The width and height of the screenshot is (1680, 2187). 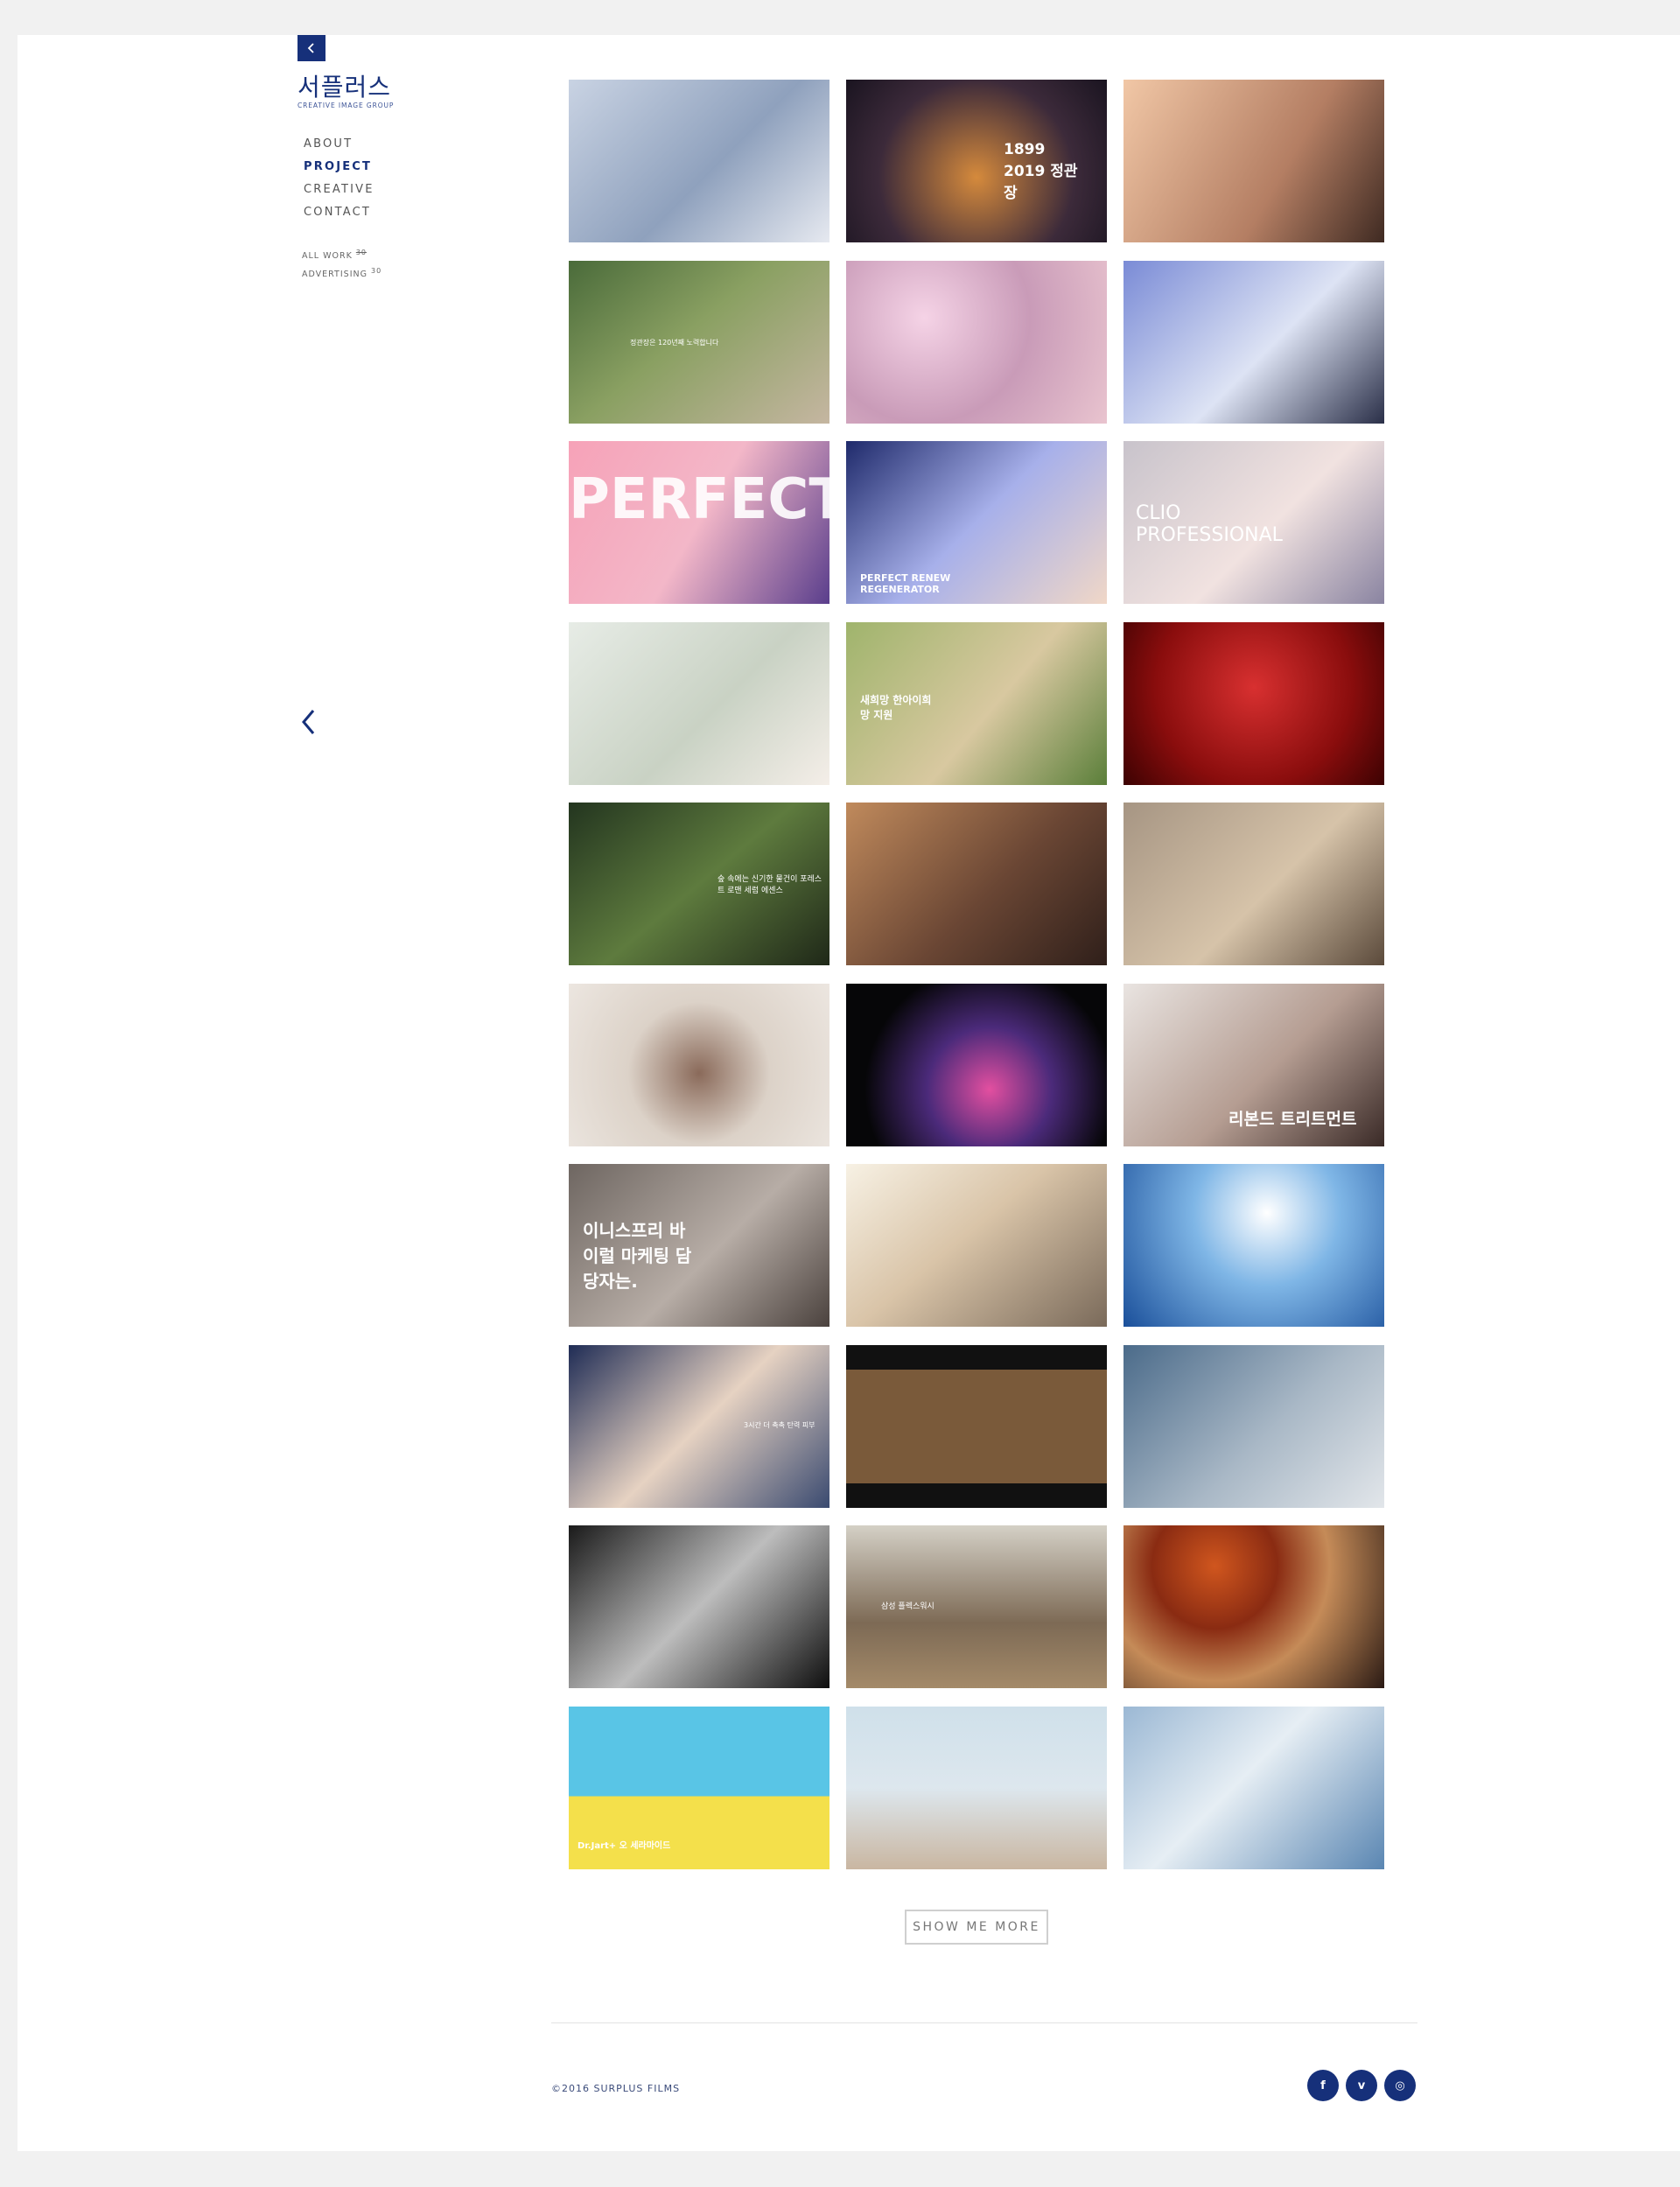 What do you see at coordinates (1209, 524) in the screenshot?
I see `thumbnail-caption: CLIO PROFESSIONAL` at bounding box center [1209, 524].